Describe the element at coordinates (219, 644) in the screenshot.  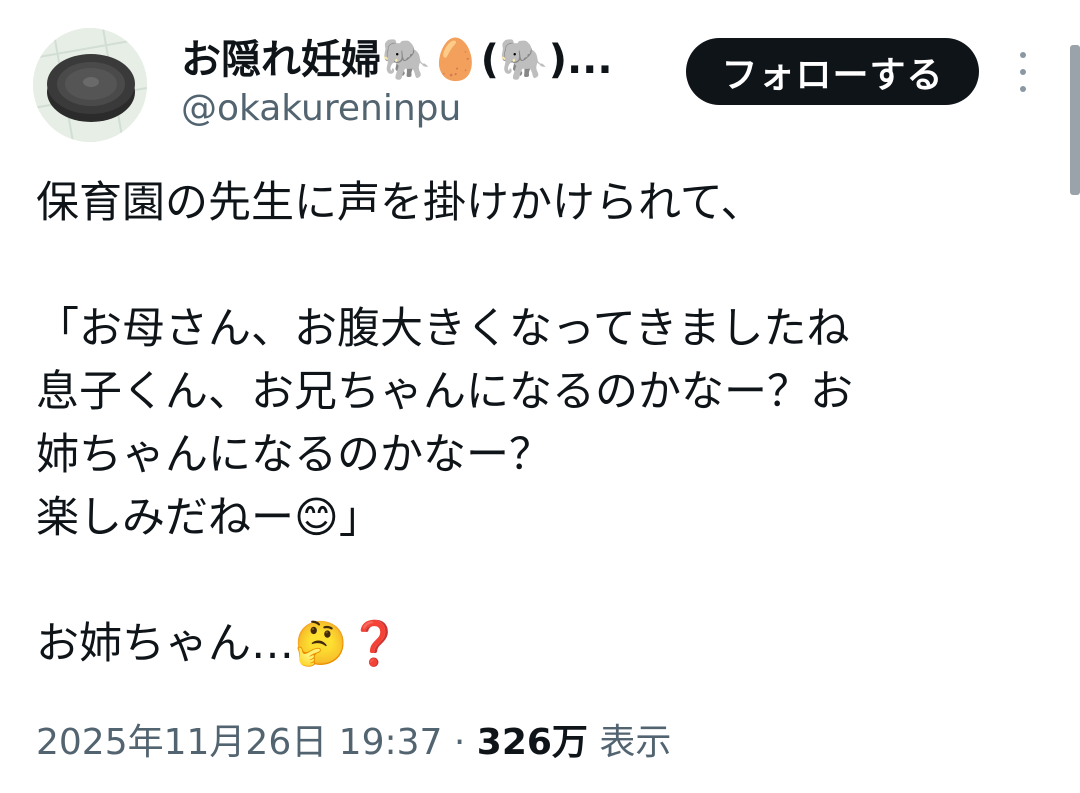
I see `tweet-line: お姉ちゃん…🤔❓` at that location.